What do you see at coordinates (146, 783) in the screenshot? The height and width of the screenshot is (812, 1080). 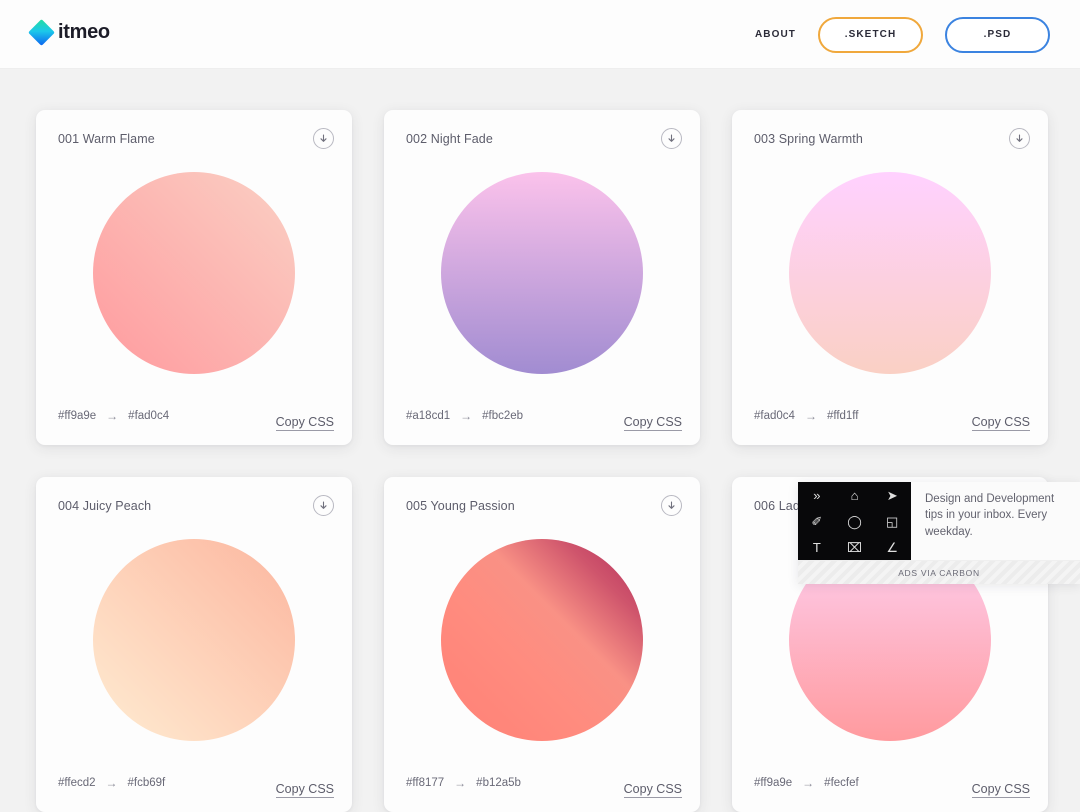 I see `hex-to: #fcb69f` at bounding box center [146, 783].